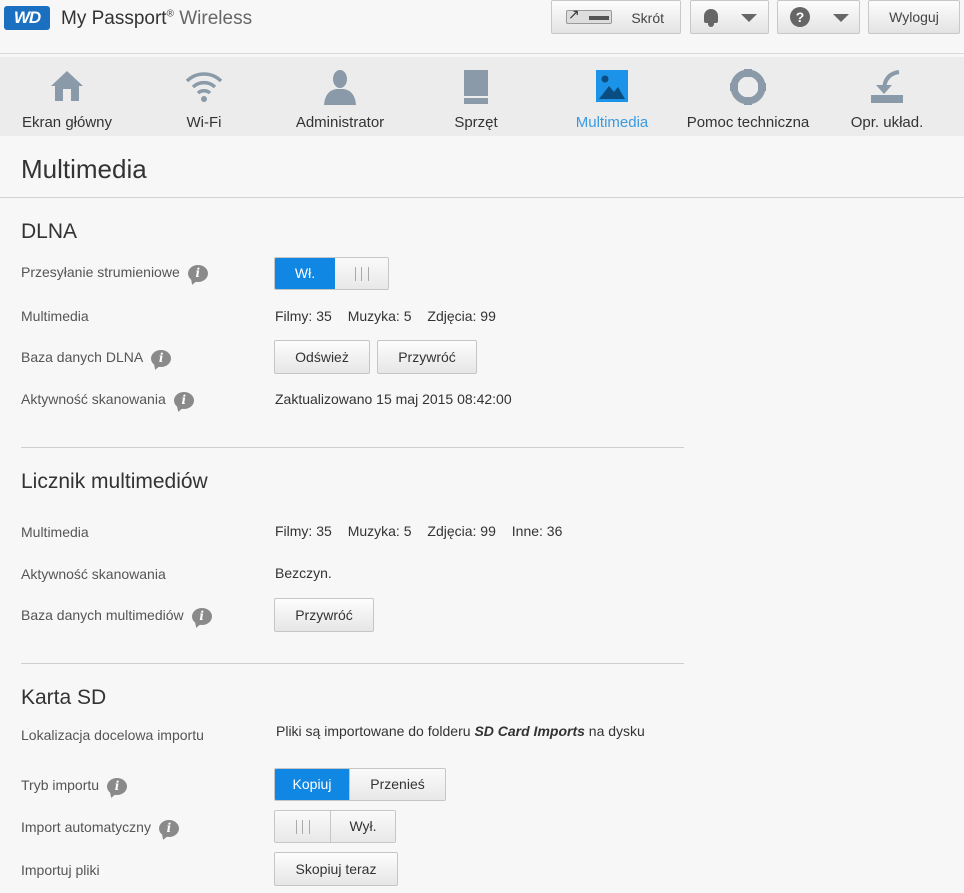 This screenshot has height=893, width=964. Describe the element at coordinates (86, 827) in the screenshot. I see `sd-auto-label-text: Import automatyczny` at that location.